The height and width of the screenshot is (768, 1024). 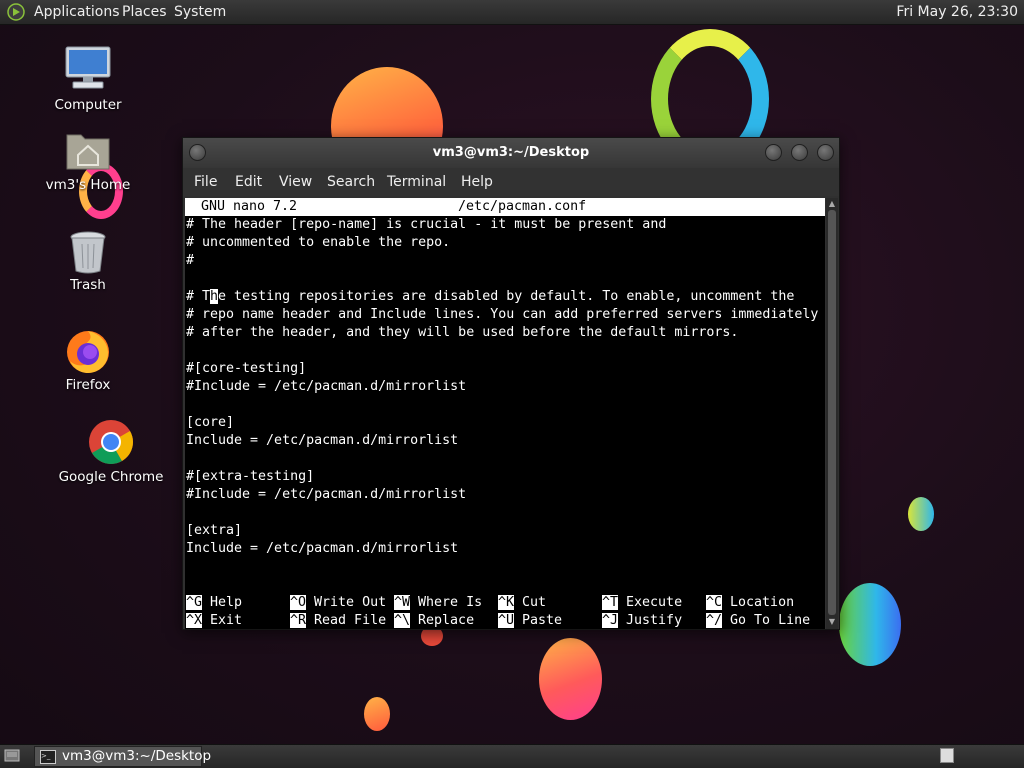 What do you see at coordinates (416, 182) in the screenshot?
I see `menu-terminal: Terminal` at bounding box center [416, 182].